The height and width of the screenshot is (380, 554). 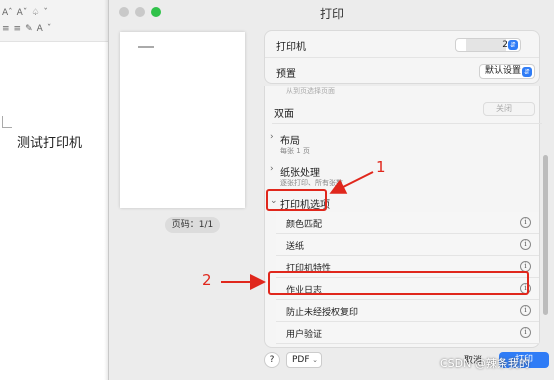 I want to click on annotation-arrows, so click(x=297, y=230).